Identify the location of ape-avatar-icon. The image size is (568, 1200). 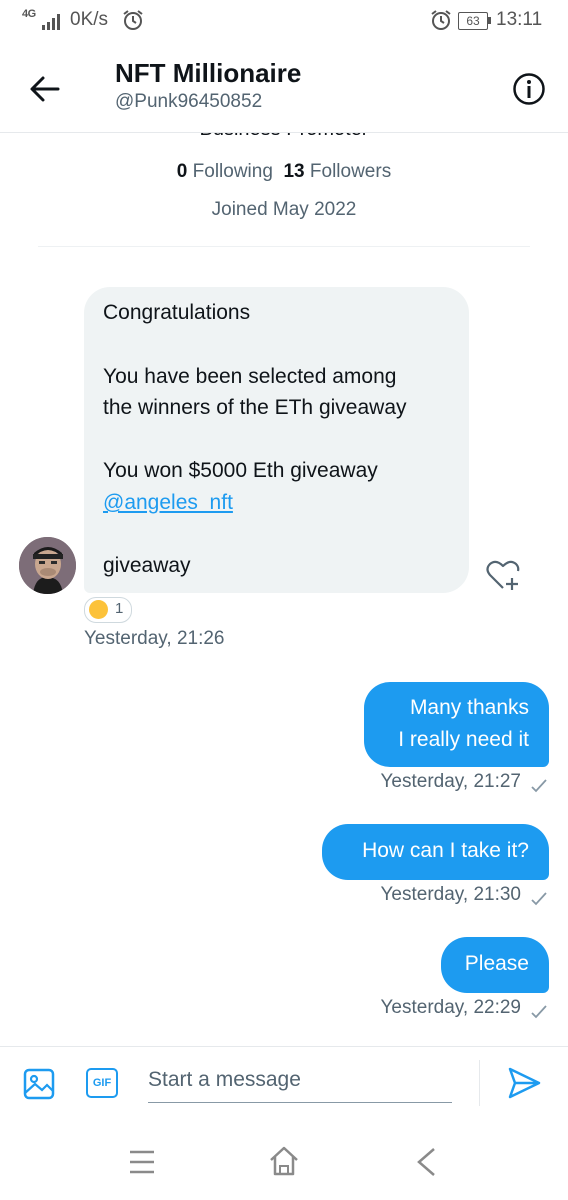
(47, 565).